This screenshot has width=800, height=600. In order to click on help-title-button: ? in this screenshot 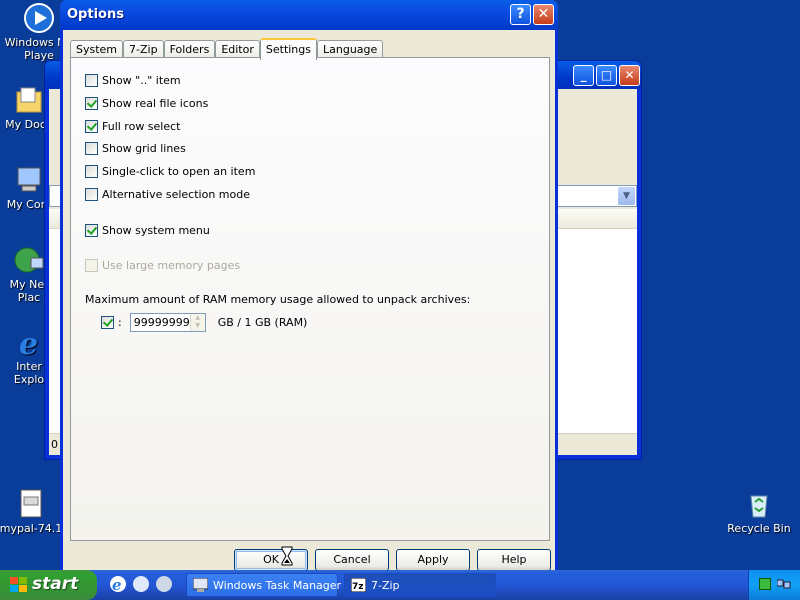, I will do `click(520, 14)`.